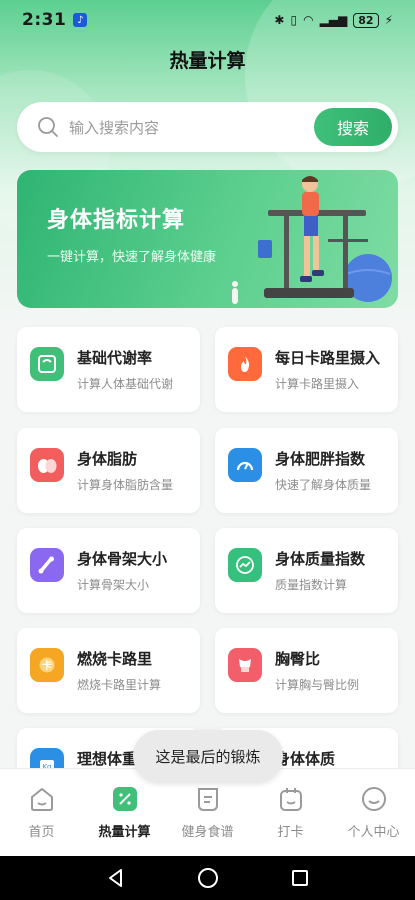 This screenshot has width=415, height=900. What do you see at coordinates (306, 670) in the screenshot?
I see `card-chest-hip-ratio: 胸臀比 计算胸与臀比例` at bounding box center [306, 670].